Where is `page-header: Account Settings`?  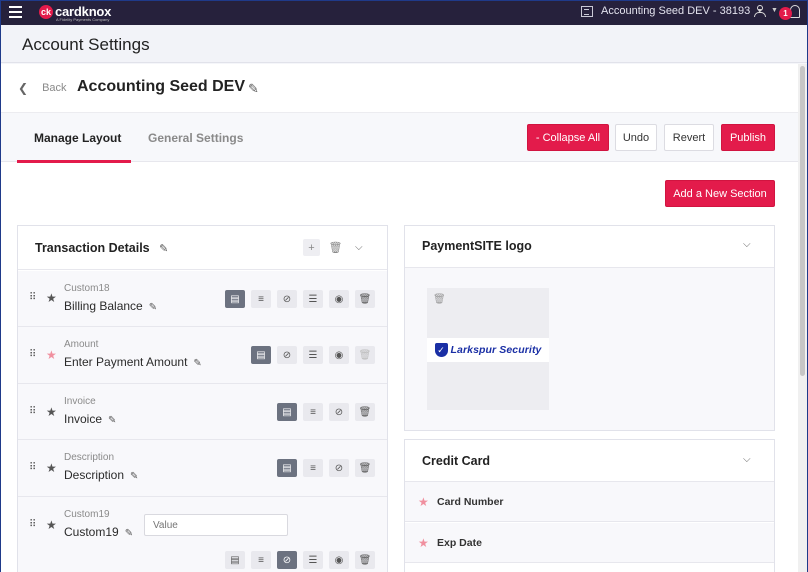
page-header: Account Settings is located at coordinates (404, 44).